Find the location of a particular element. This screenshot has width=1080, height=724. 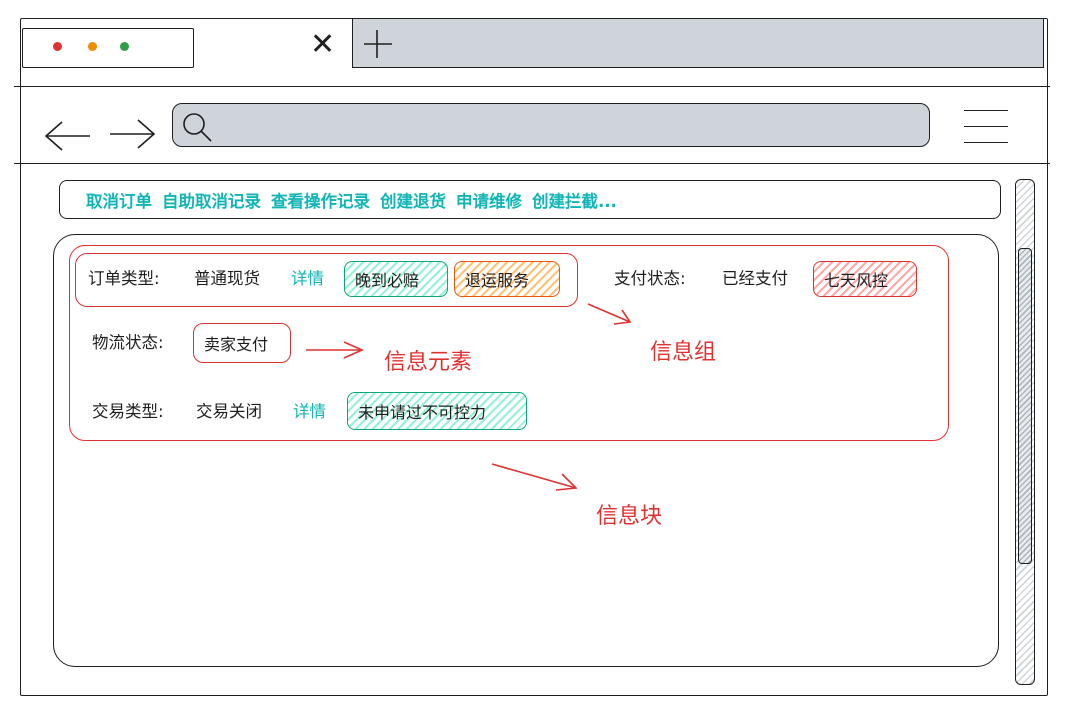

address-divider is located at coordinates (532, 163).